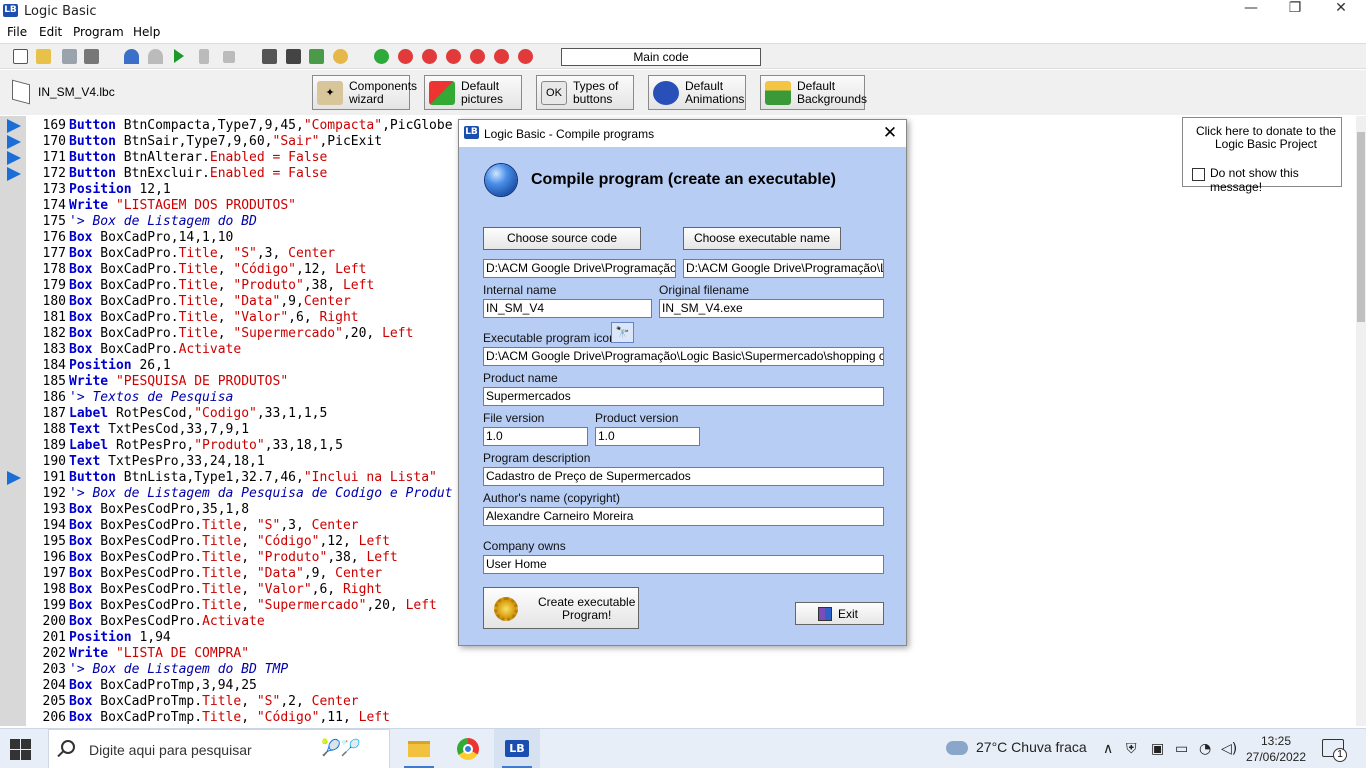 This screenshot has width=1366, height=768. I want to click on code-line: 193 Box BoxPesCodPro,35,1,8, so click(138, 510).